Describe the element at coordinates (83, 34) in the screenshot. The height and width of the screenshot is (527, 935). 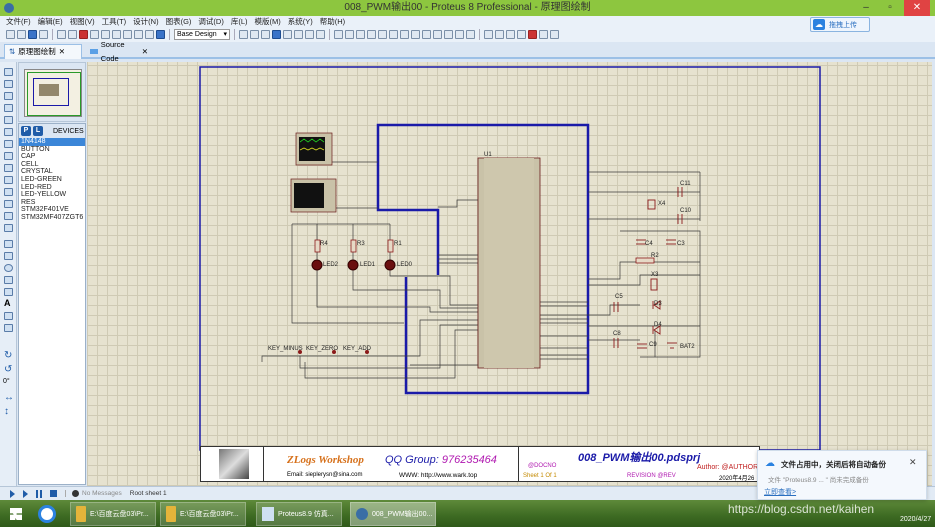
I see `pcb-icon` at that location.